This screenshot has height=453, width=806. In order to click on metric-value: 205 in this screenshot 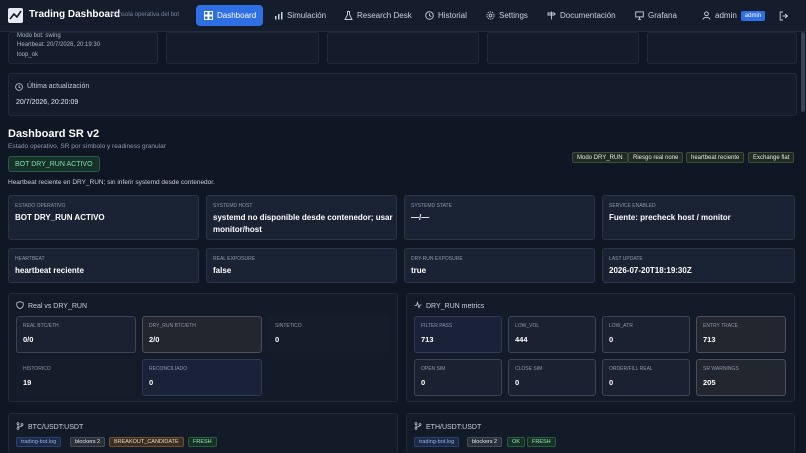, I will do `click(709, 382)`.